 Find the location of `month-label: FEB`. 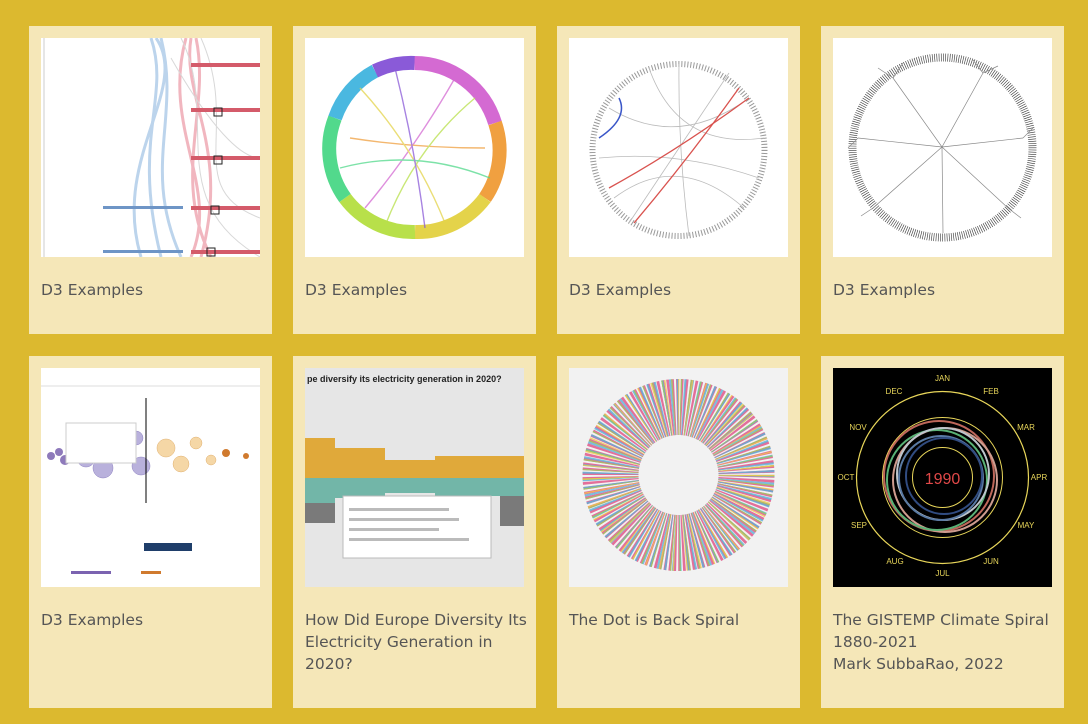

month-label: FEB is located at coordinates (991, 391).